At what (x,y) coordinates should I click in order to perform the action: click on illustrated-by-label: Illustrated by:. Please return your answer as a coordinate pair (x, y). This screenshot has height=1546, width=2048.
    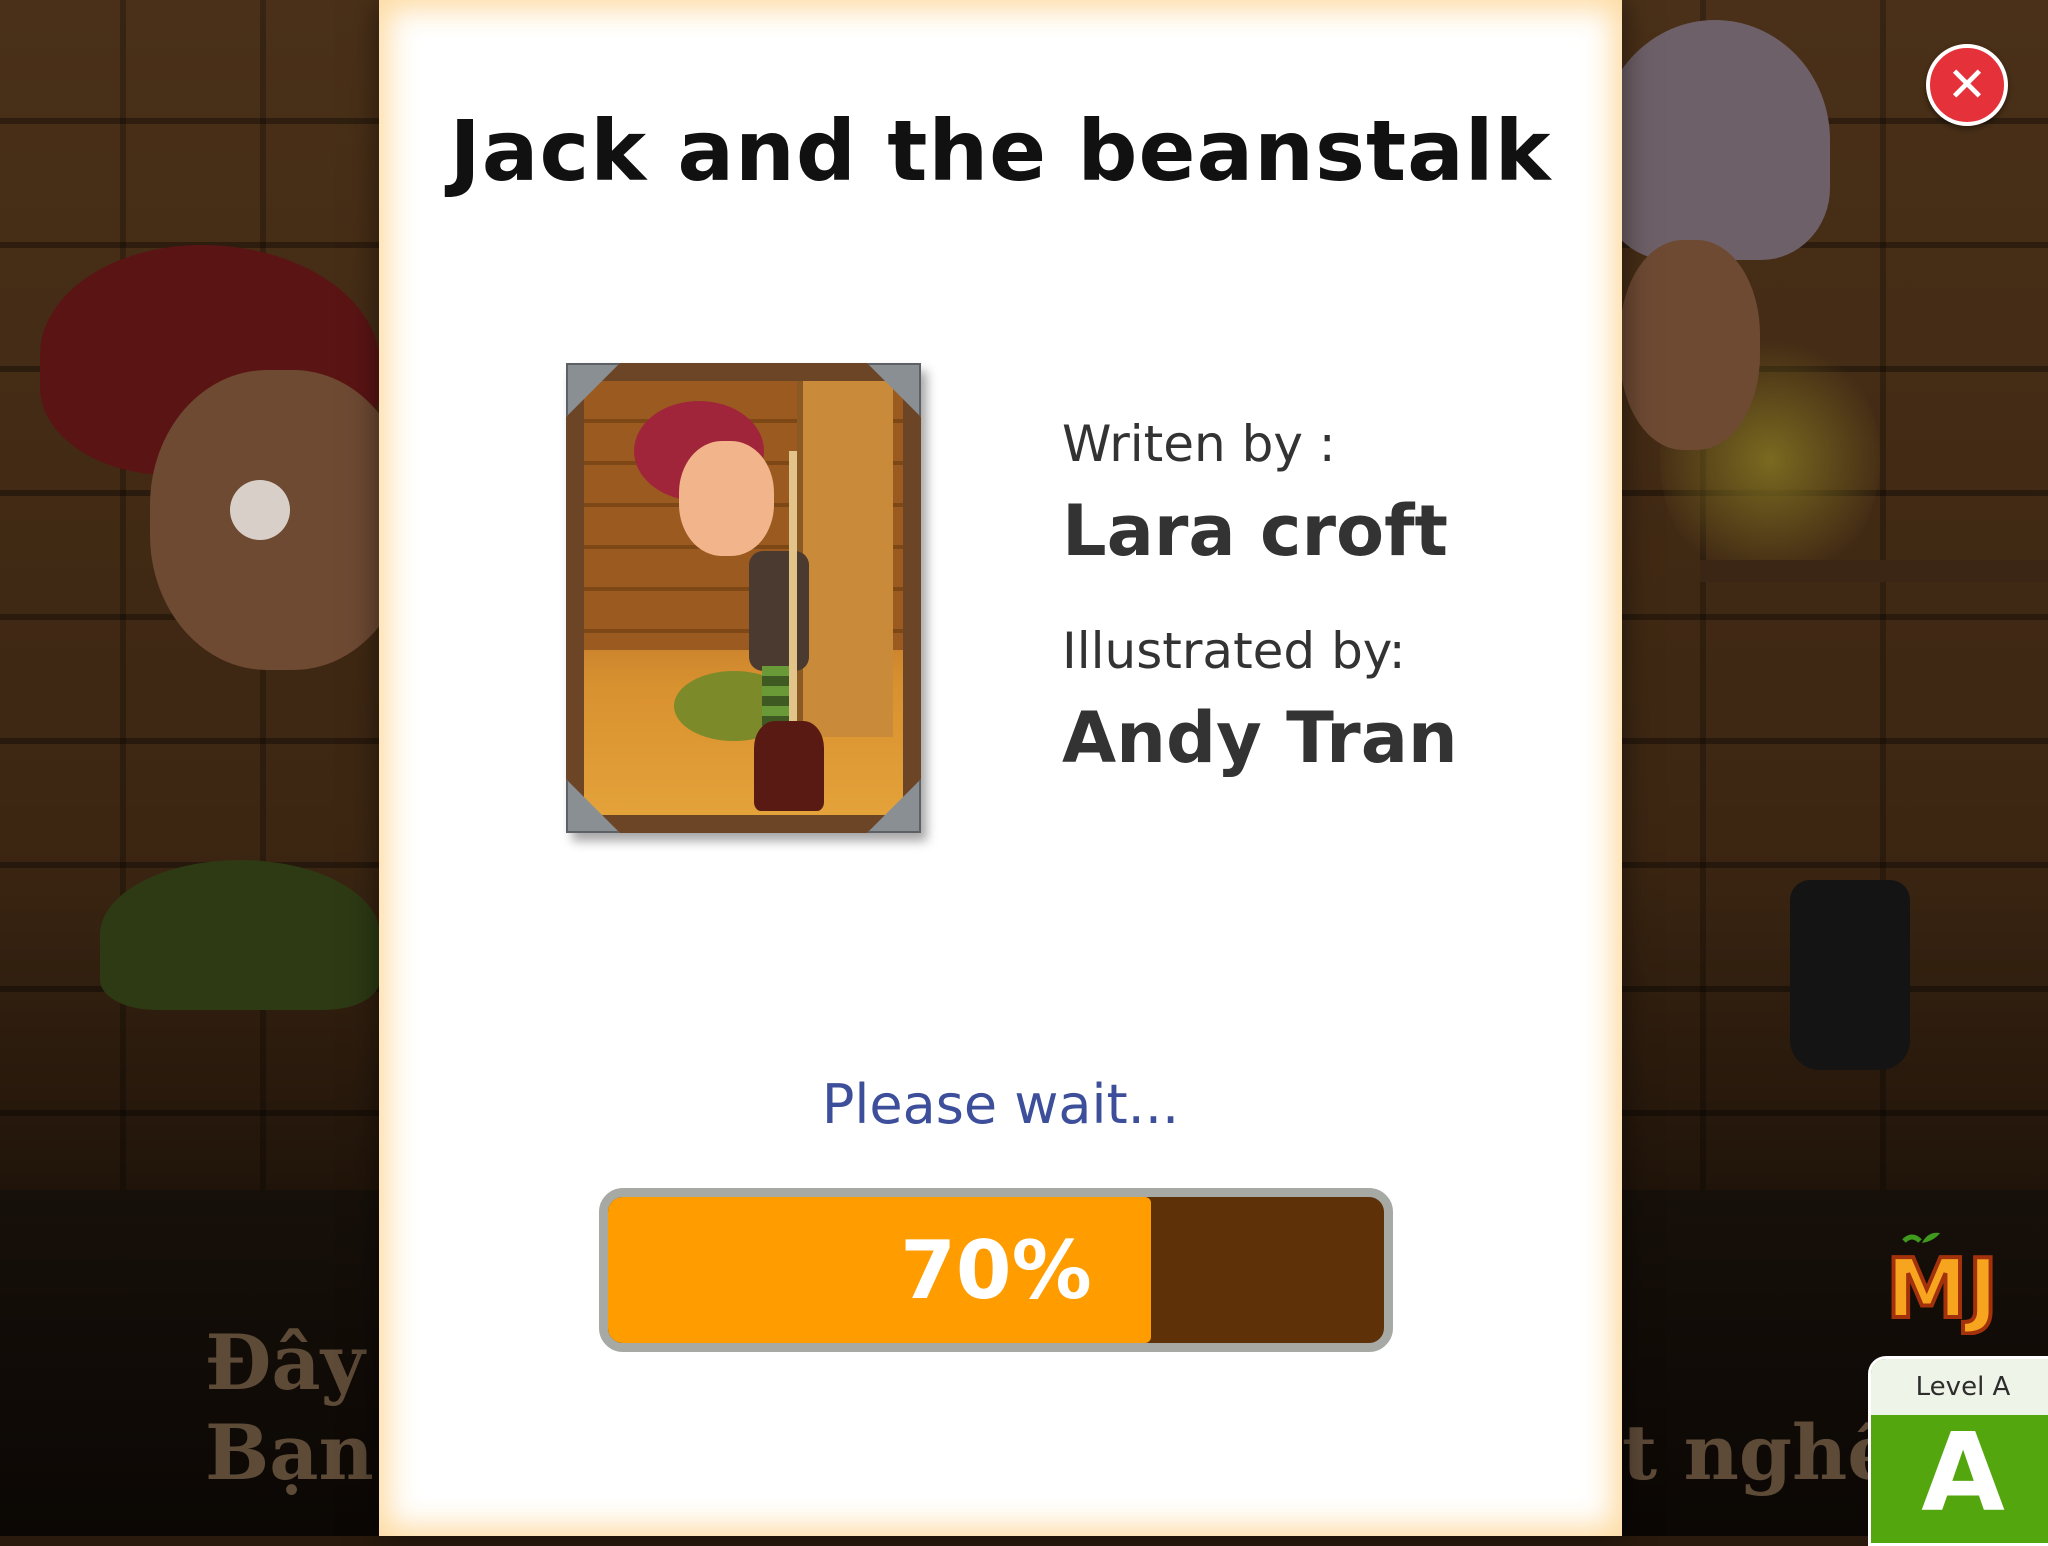
    Looking at the image, I should click on (1234, 651).